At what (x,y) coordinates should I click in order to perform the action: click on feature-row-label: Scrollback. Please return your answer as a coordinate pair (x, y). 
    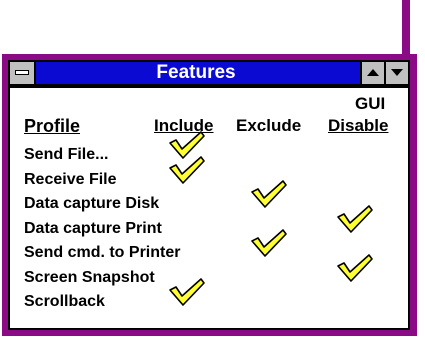
    Looking at the image, I should click on (64, 301).